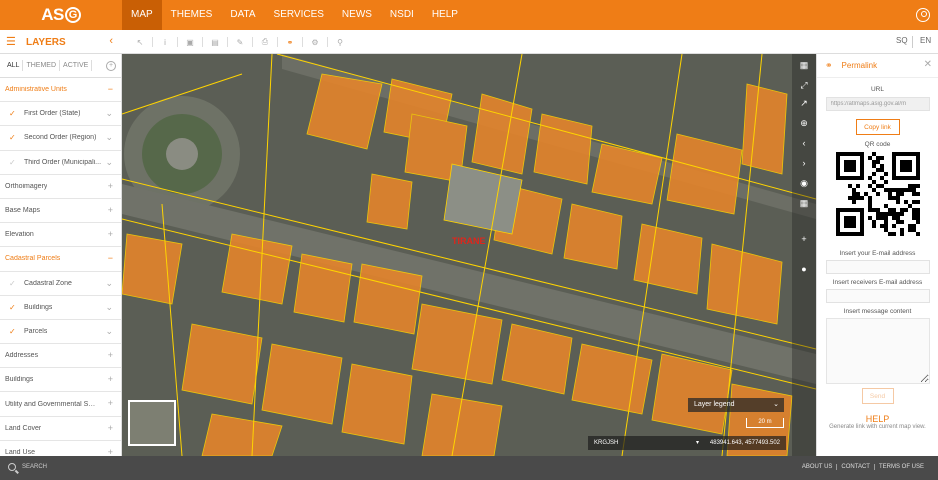 The height and width of the screenshot is (480, 938). What do you see at coordinates (61, 15) in the screenshot?
I see `asig-logo: AS G` at bounding box center [61, 15].